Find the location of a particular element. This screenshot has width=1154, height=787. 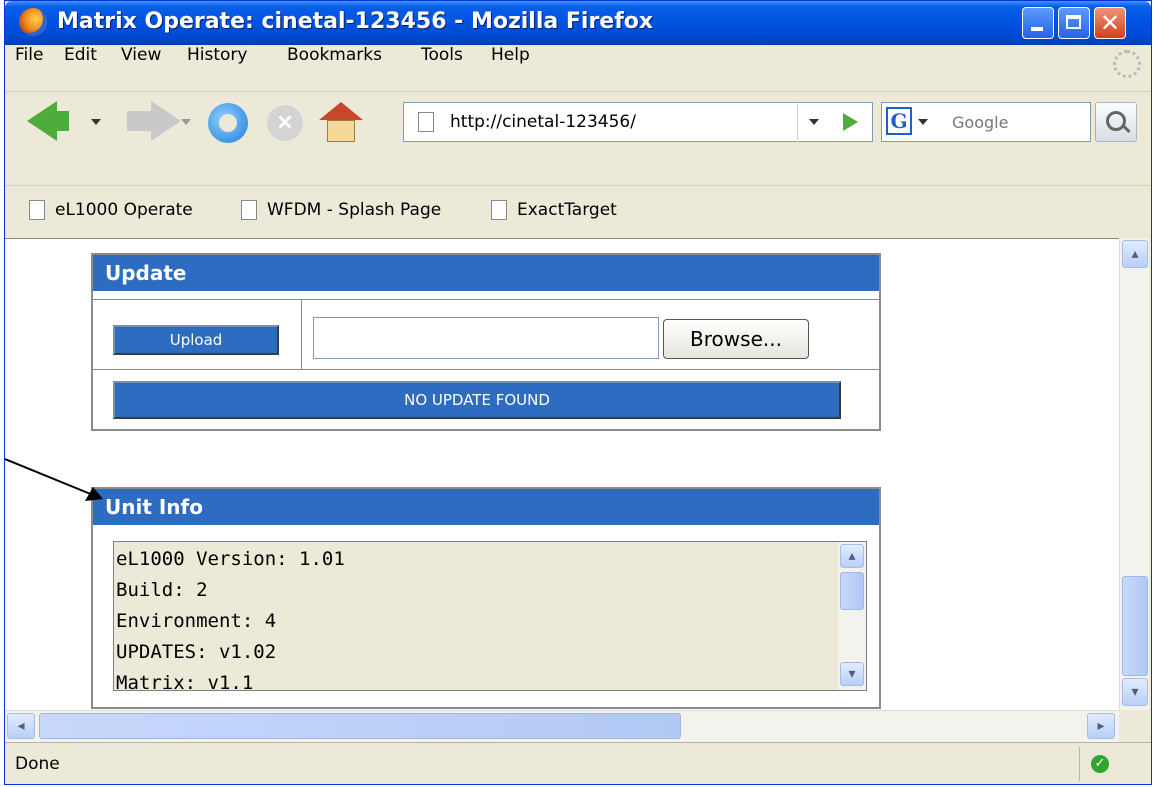

search-bar: G Google is located at coordinates (986, 122).